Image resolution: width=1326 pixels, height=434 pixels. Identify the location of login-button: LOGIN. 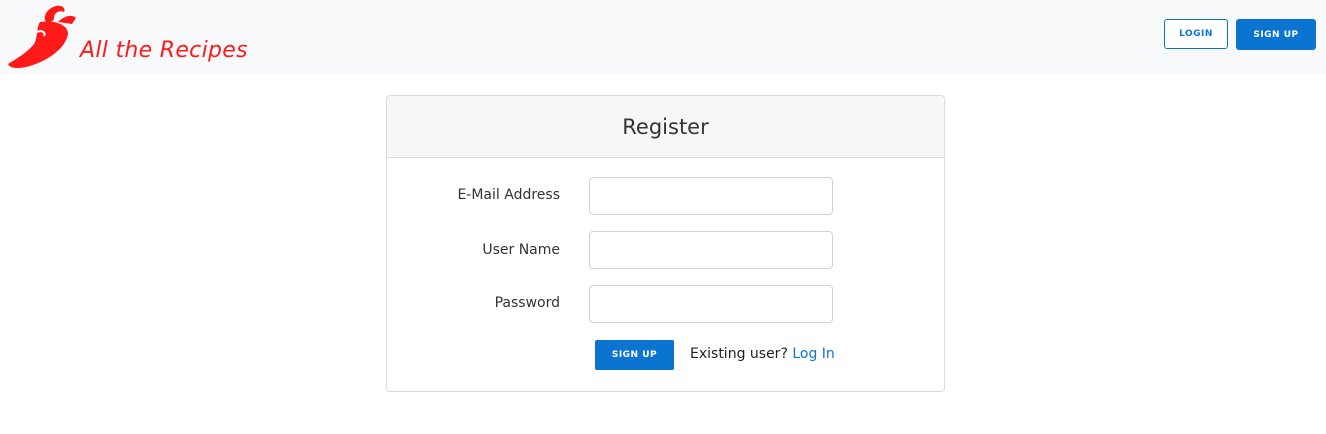
(1196, 34).